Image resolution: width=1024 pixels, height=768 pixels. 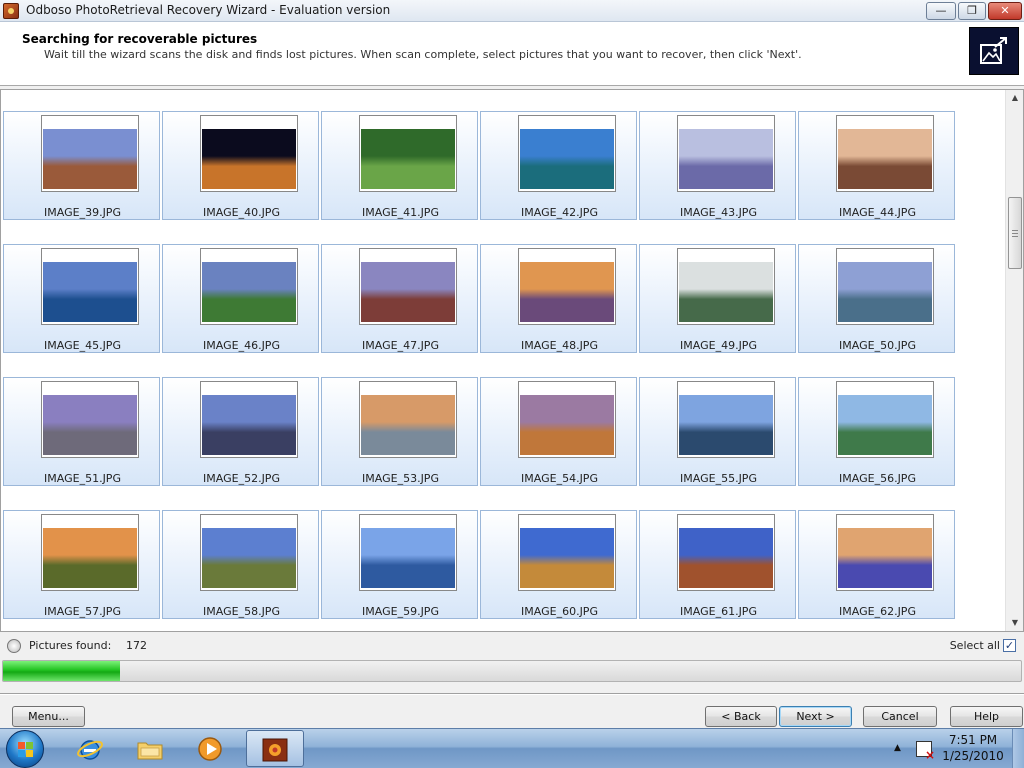 I want to click on picture-thumbnail: IMAGE_44.JPG, so click(x=876, y=165).